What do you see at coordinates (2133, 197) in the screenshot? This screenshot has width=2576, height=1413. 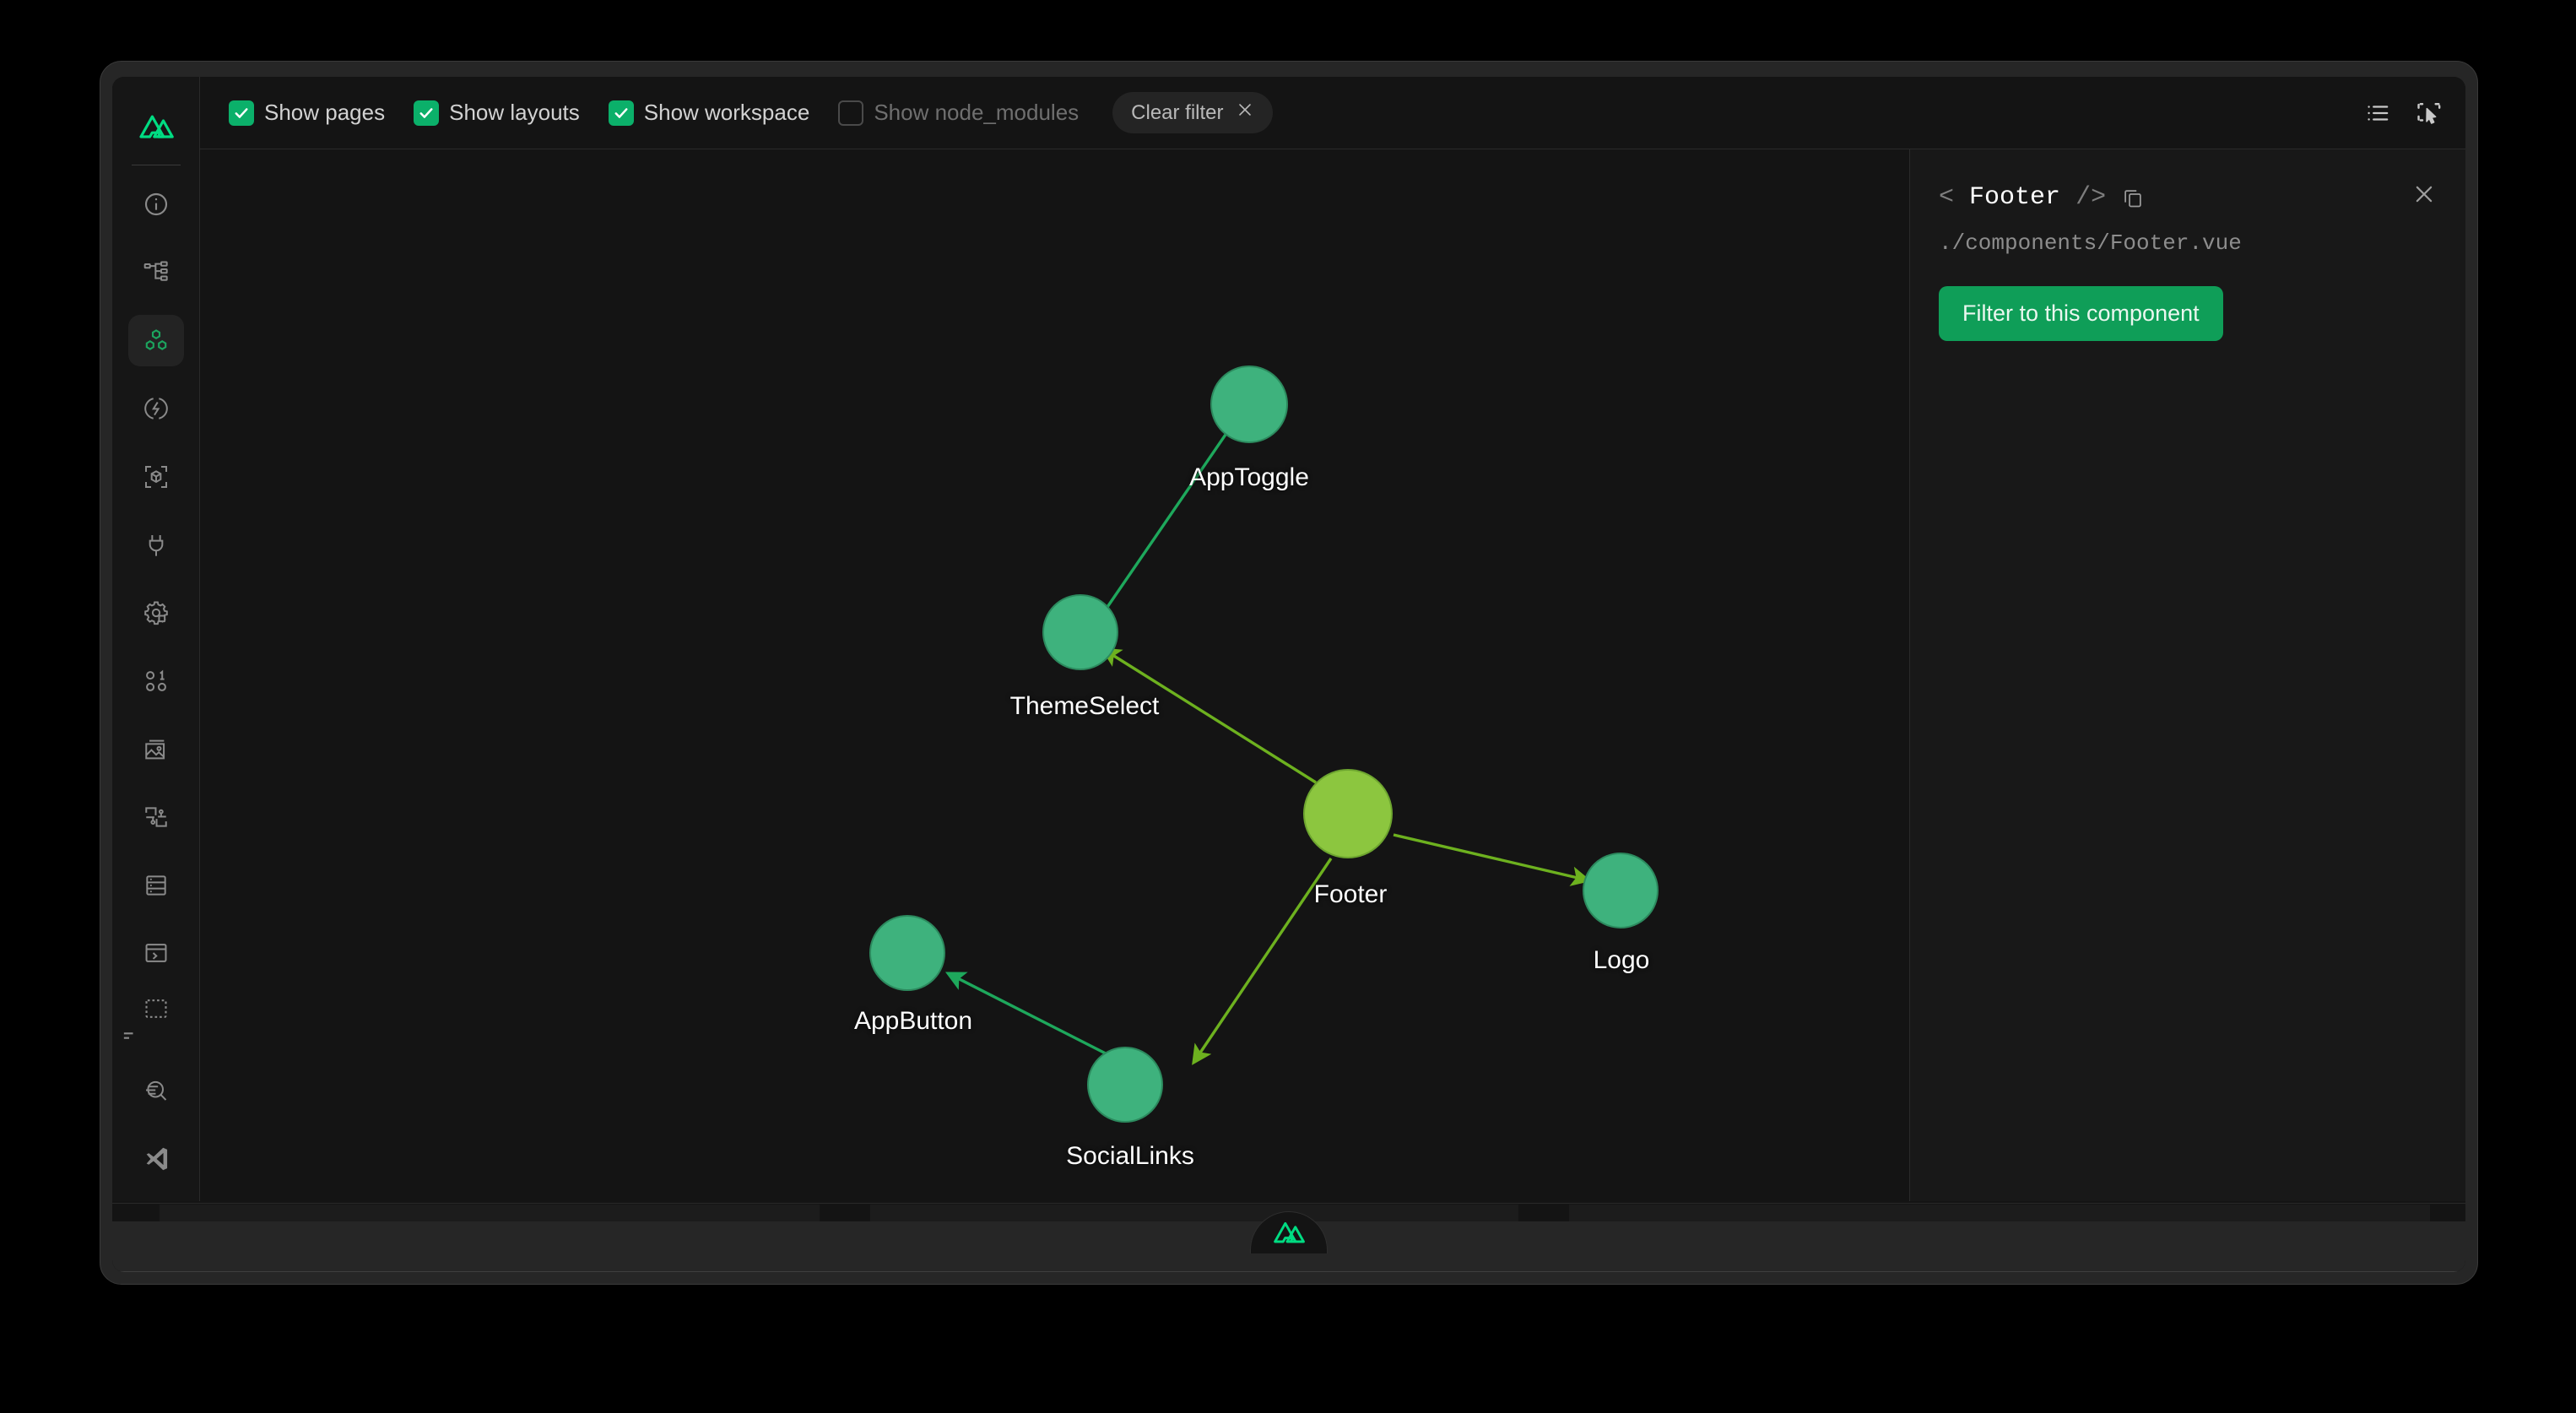 I see `copy-icon` at bounding box center [2133, 197].